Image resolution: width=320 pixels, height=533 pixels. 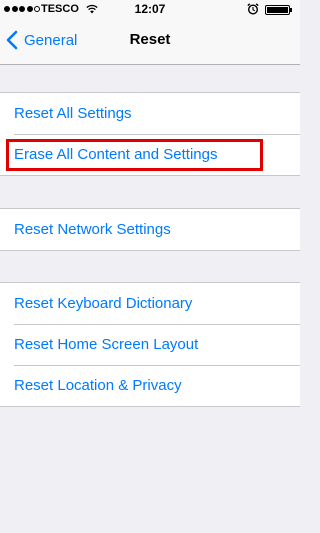 I want to click on erase-all-content-button: Erase All Content and Settings, so click(x=150, y=154).